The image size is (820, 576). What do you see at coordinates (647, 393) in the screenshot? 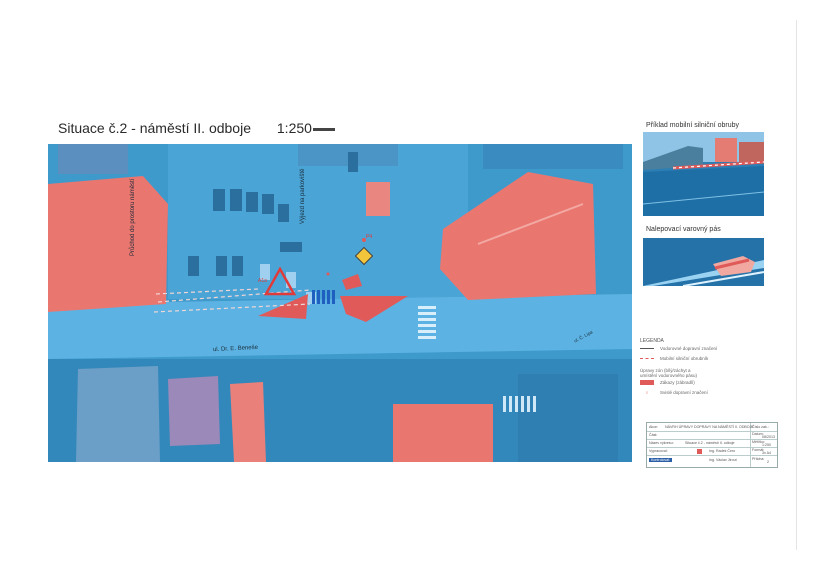
I see `sign-circle-icon: ○` at bounding box center [647, 393].